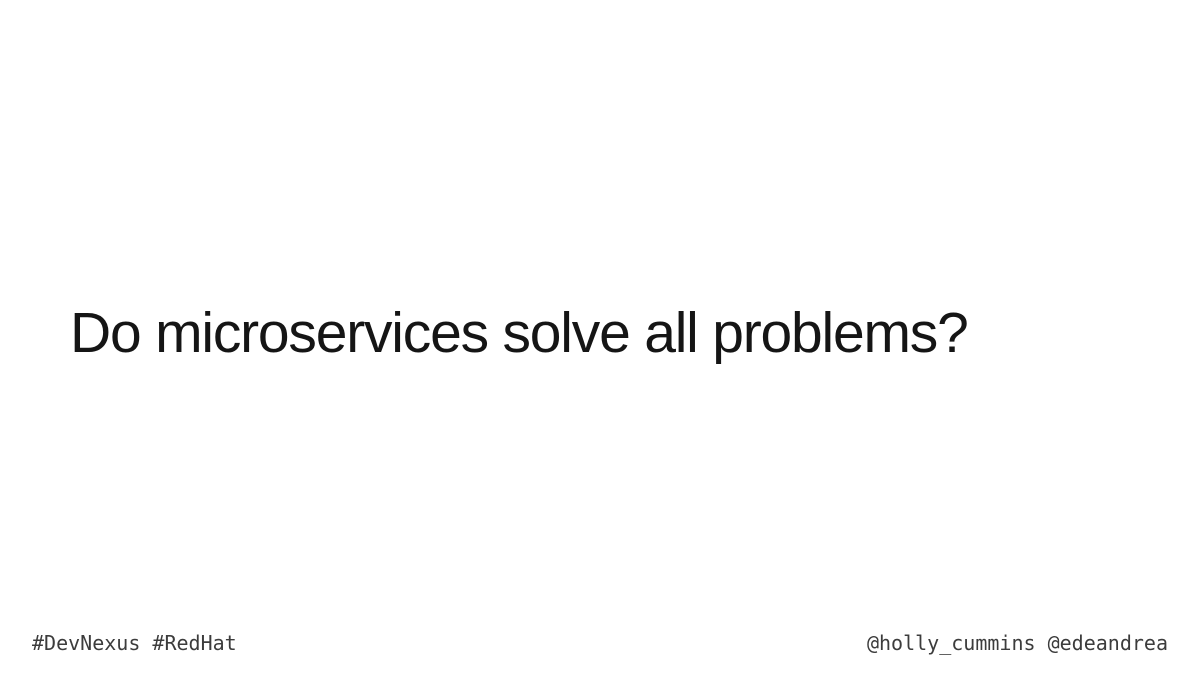 The width and height of the screenshot is (1200, 675). What do you see at coordinates (1017, 643) in the screenshot?
I see `footer-handles: @holly_cummins @edeandrea` at bounding box center [1017, 643].